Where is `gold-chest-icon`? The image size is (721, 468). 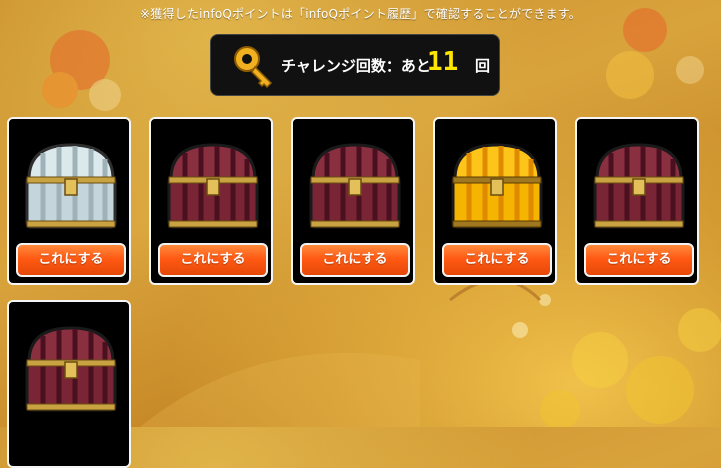
gold-chest-icon is located at coordinates (497, 186).